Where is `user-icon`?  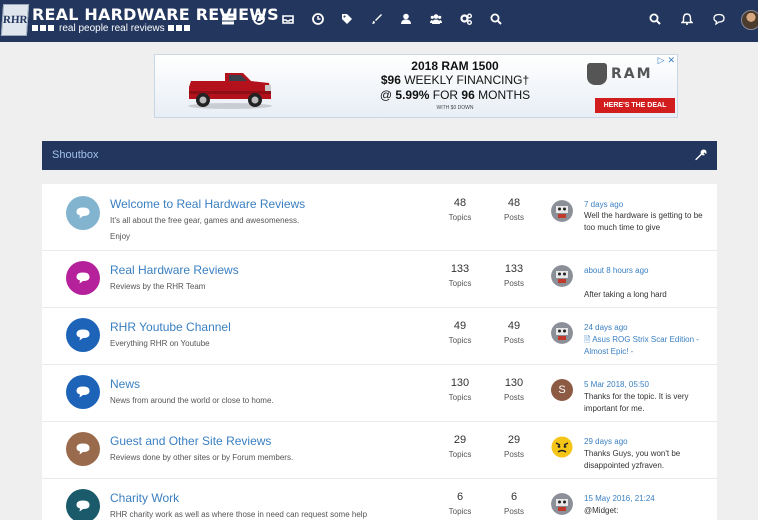 user-icon is located at coordinates (406, 19).